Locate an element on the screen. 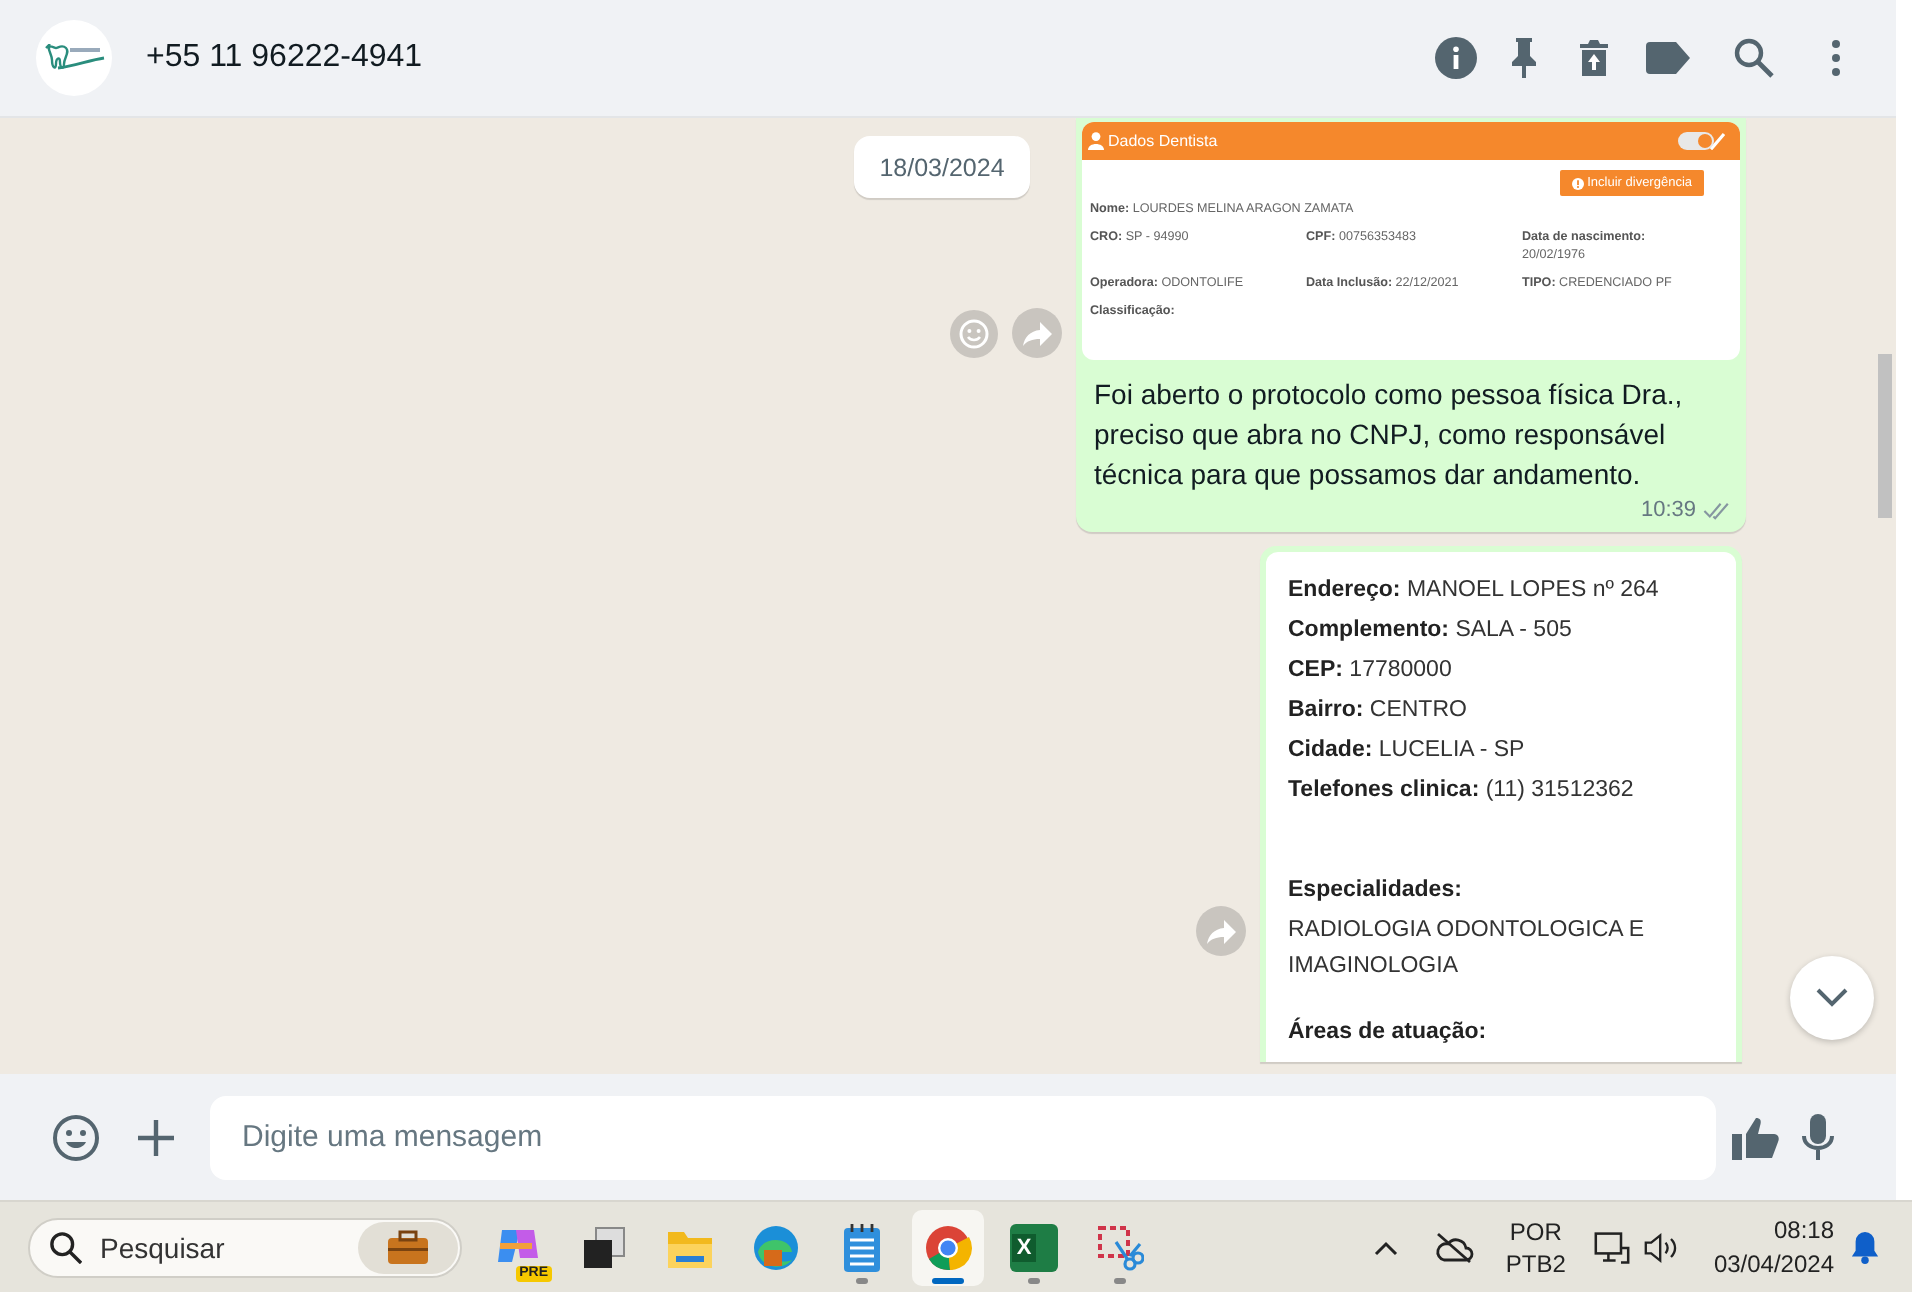 The image size is (1912, 1292). clock: 08:18 03/04/2024 is located at coordinates (1773, 1247).